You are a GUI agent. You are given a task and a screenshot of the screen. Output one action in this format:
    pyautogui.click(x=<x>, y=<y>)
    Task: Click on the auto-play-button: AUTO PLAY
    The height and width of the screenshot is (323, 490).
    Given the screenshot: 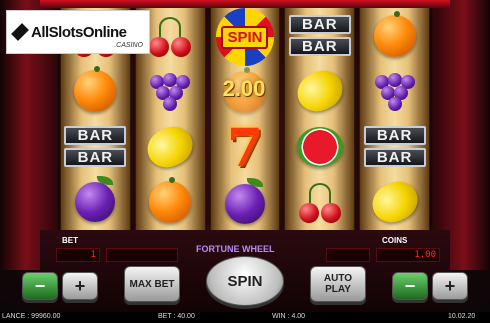 What is the action you would take?
    pyautogui.click(x=338, y=284)
    